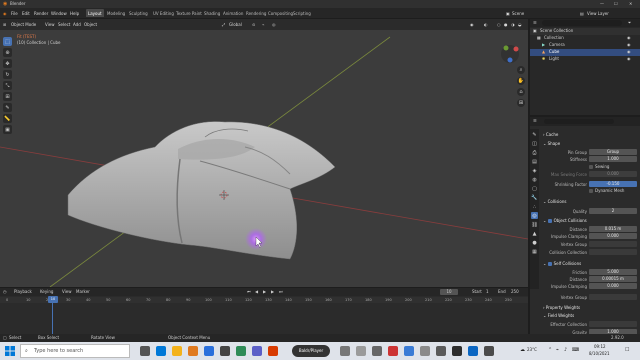  What do you see at coordinates (613, 252) in the screenshot?
I see `collision-collection-field` at bounding box center [613, 252].